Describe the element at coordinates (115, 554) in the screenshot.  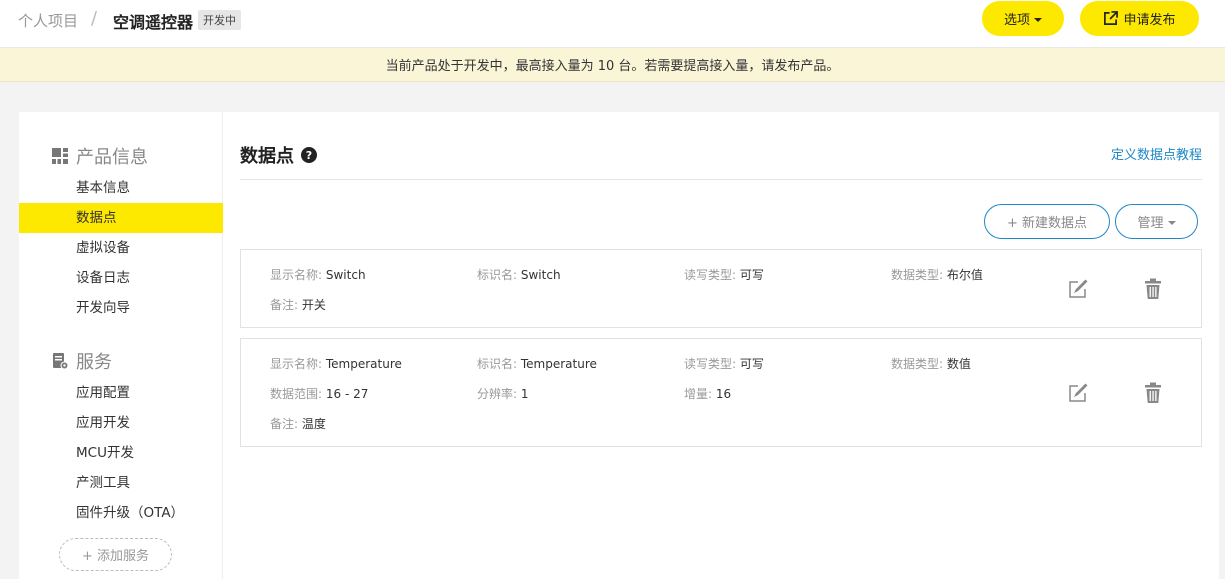
I see `add-service-button: + 添加服务` at that location.